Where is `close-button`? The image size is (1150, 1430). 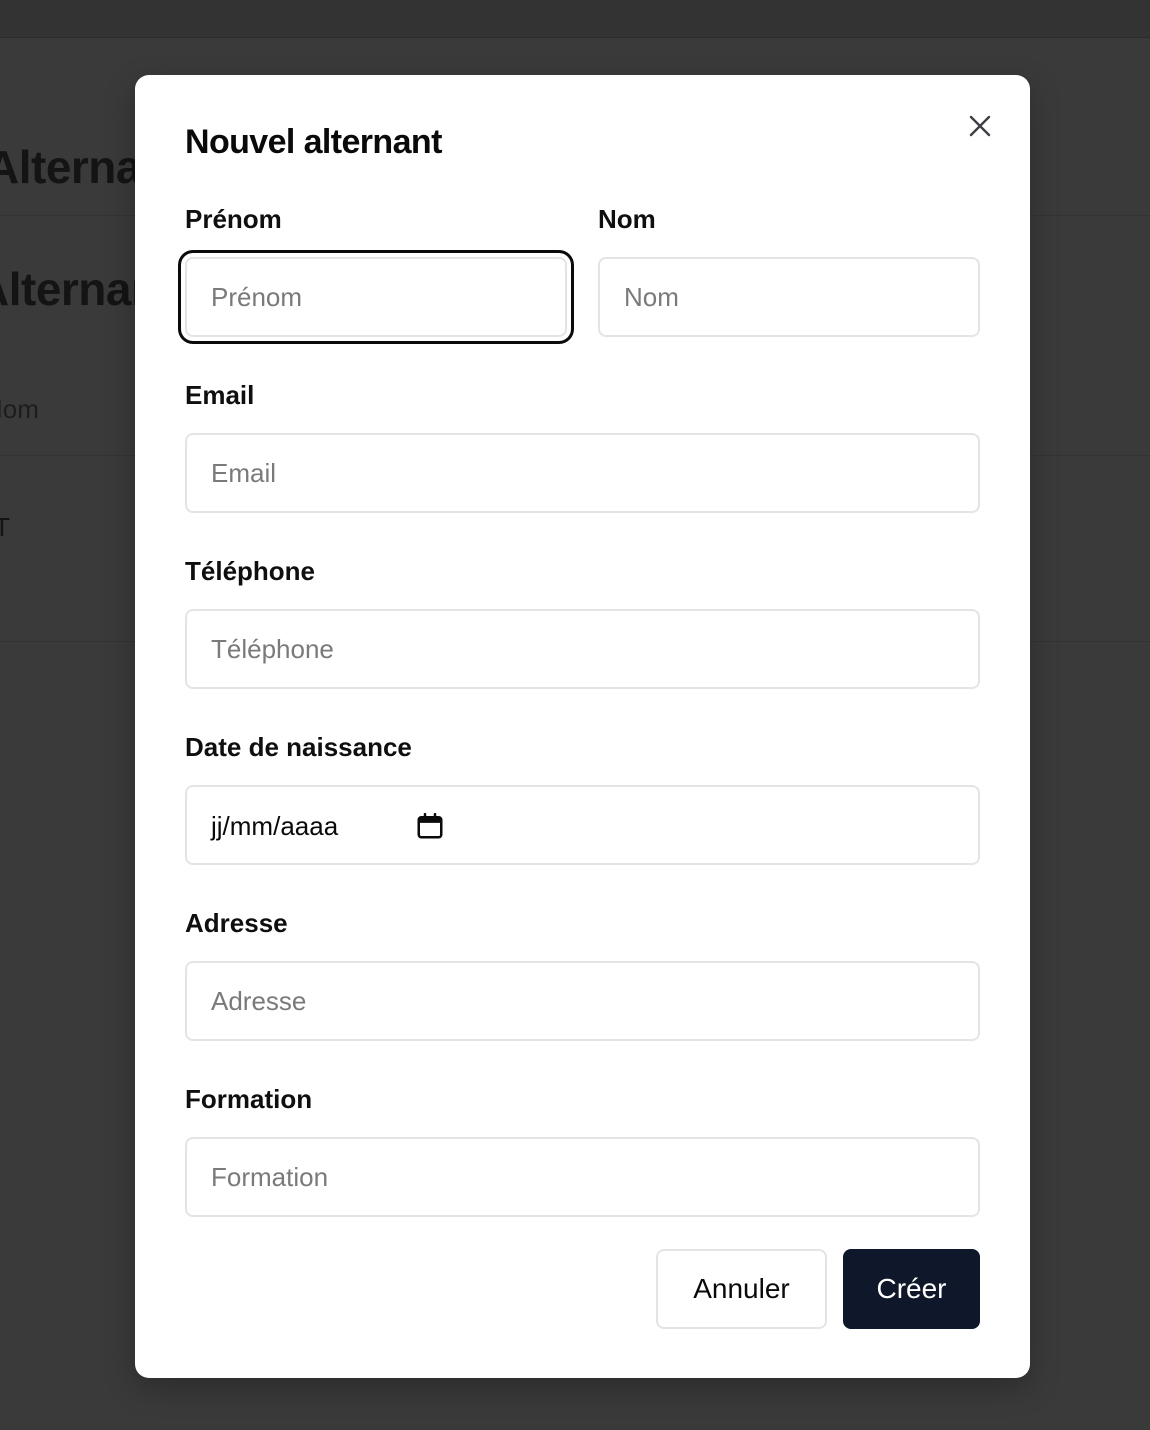 close-button is located at coordinates (980, 126).